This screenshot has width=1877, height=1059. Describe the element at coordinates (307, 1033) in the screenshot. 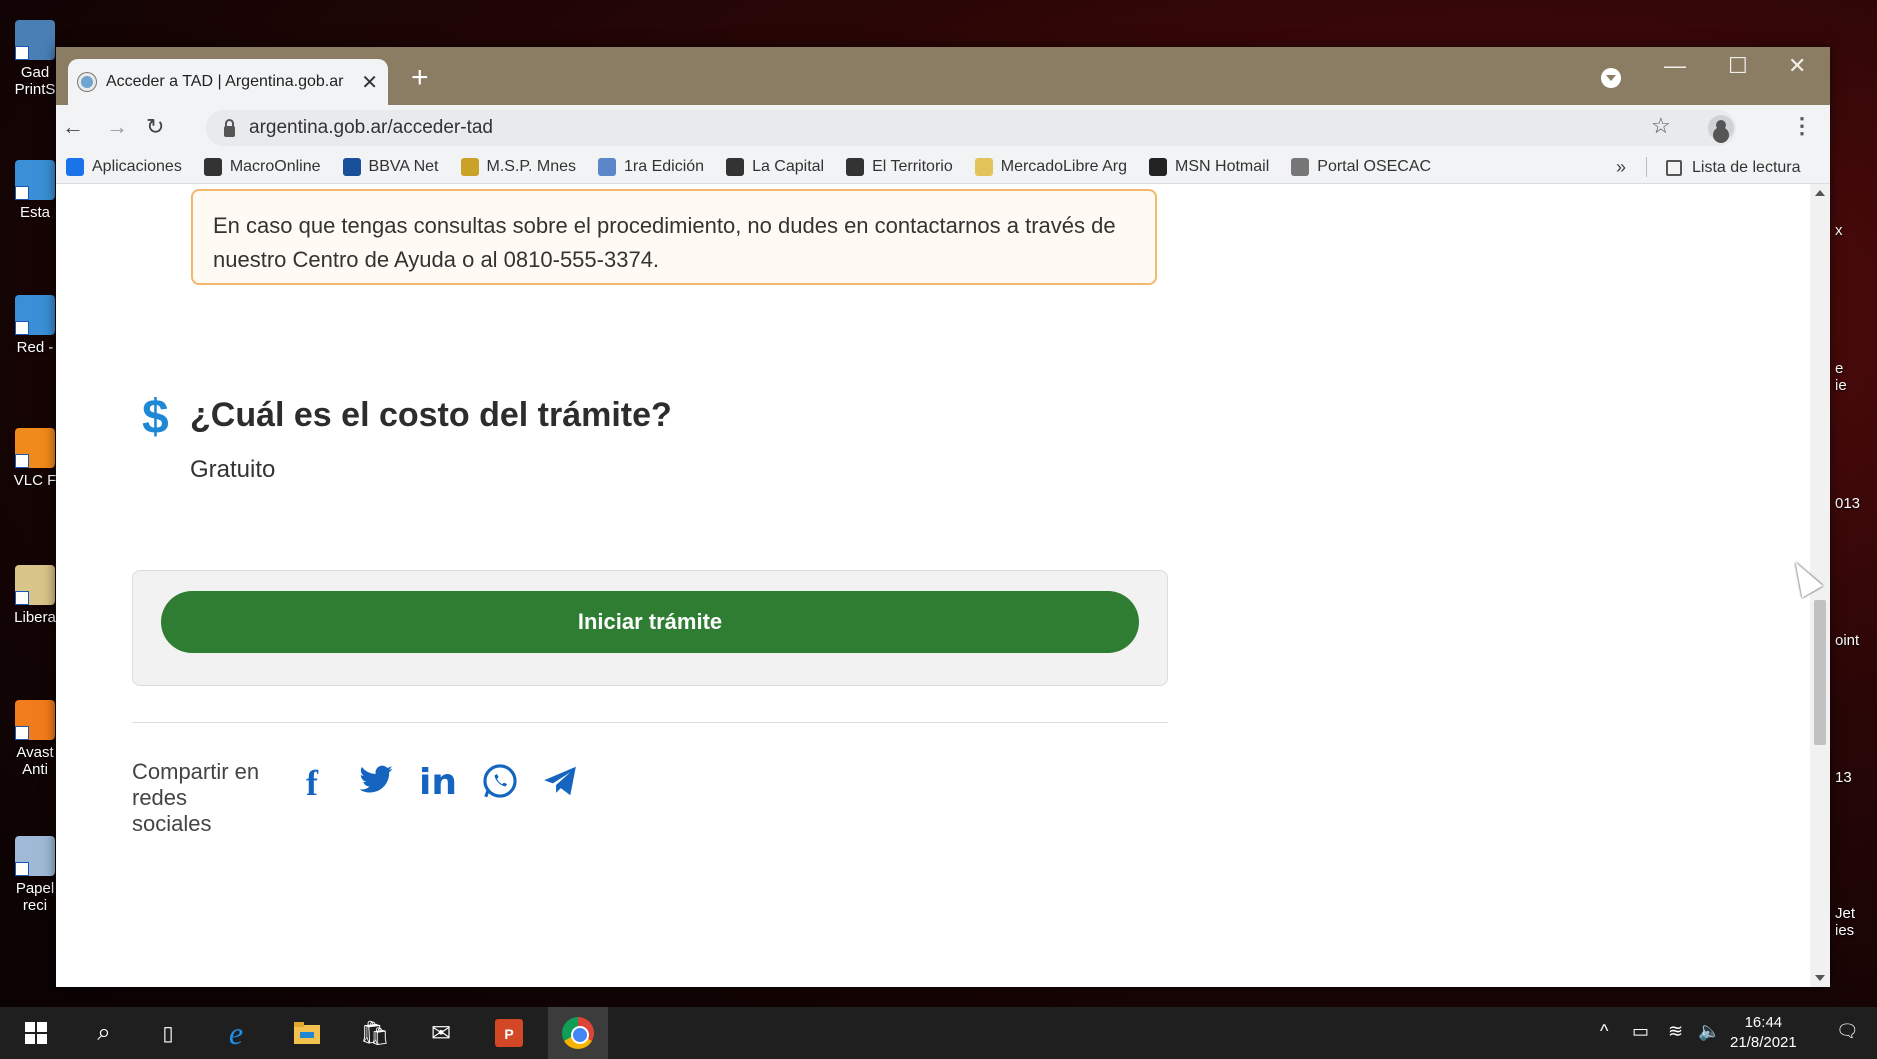

I see `file-explorer-icon` at that location.